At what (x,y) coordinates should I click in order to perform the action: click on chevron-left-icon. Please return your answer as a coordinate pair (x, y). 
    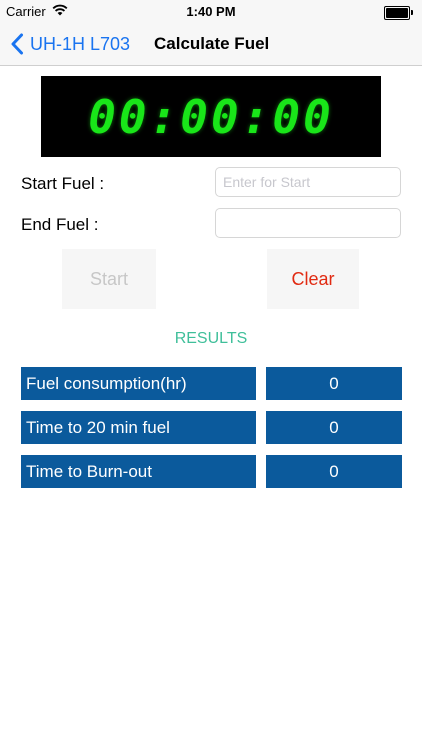
    Looking at the image, I should click on (17, 44).